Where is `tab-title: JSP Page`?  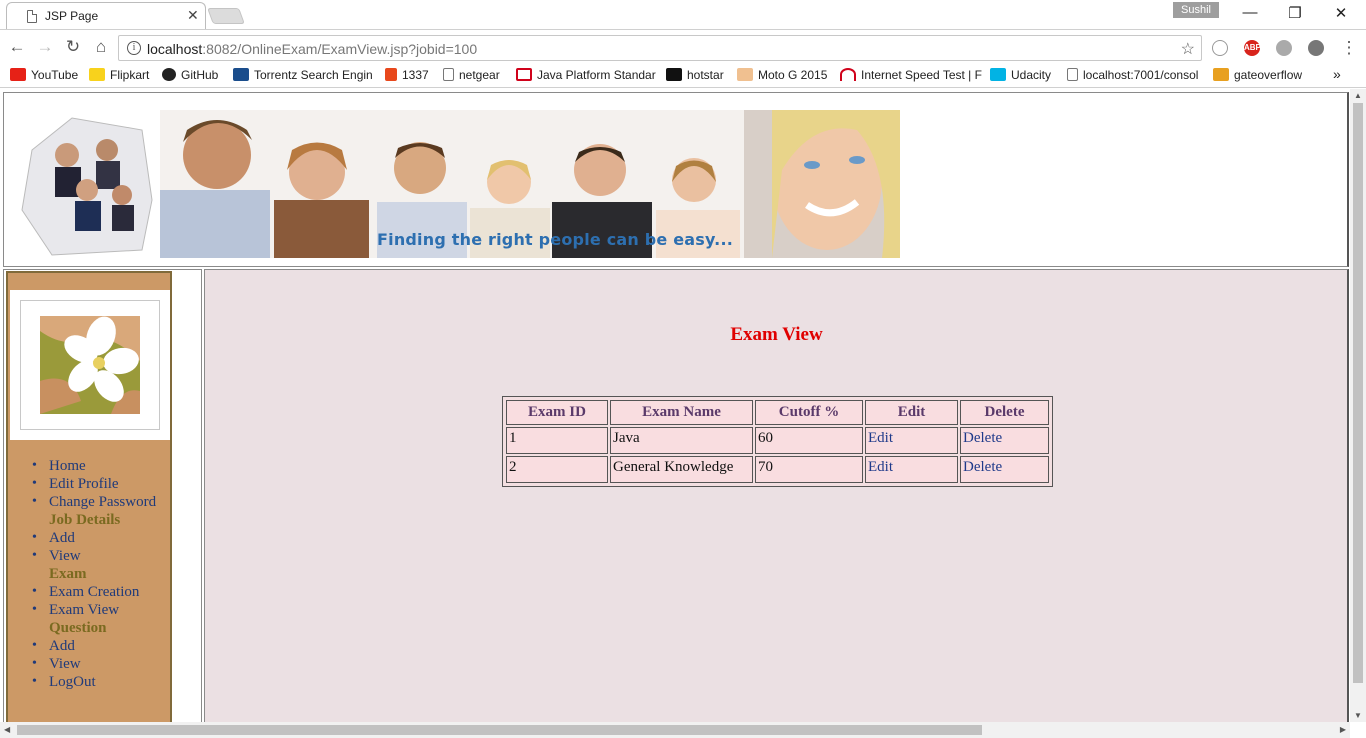
tab-title: JSP Page is located at coordinates (72, 16).